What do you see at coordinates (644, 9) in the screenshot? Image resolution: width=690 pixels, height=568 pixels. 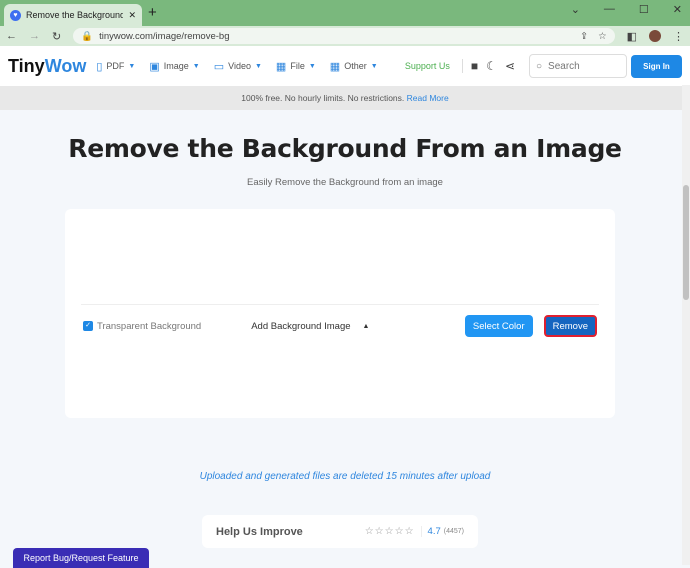 I see `maximize-icon: ☐` at bounding box center [644, 9].